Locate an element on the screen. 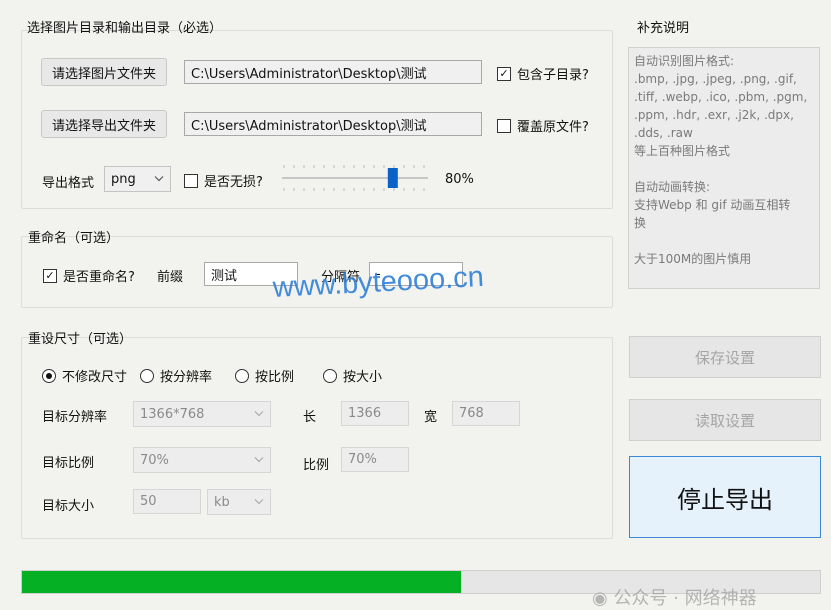 This screenshot has height=610, width=831. overwrite-label: 覆盖原文件? is located at coordinates (553, 127).